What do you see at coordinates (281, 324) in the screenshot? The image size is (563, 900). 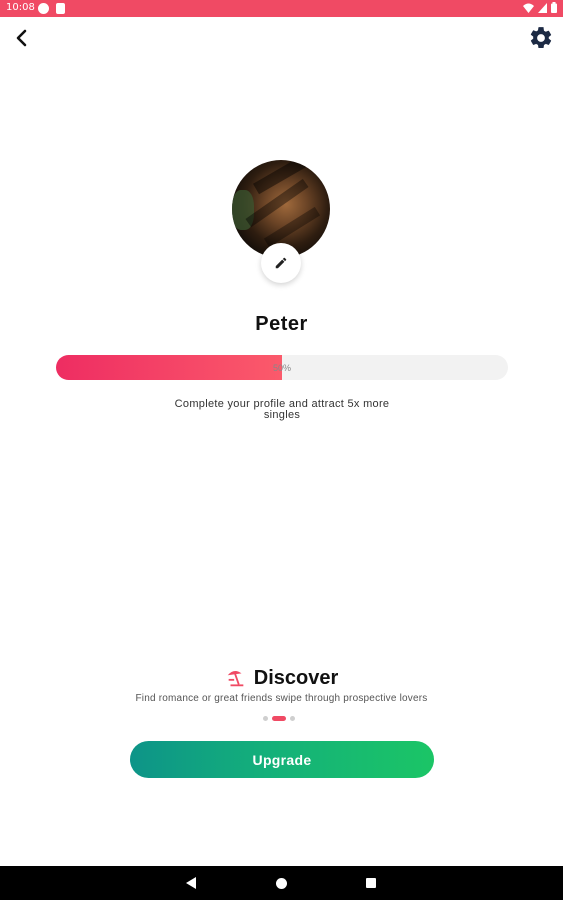 I see `profile-name: Peter` at bounding box center [281, 324].